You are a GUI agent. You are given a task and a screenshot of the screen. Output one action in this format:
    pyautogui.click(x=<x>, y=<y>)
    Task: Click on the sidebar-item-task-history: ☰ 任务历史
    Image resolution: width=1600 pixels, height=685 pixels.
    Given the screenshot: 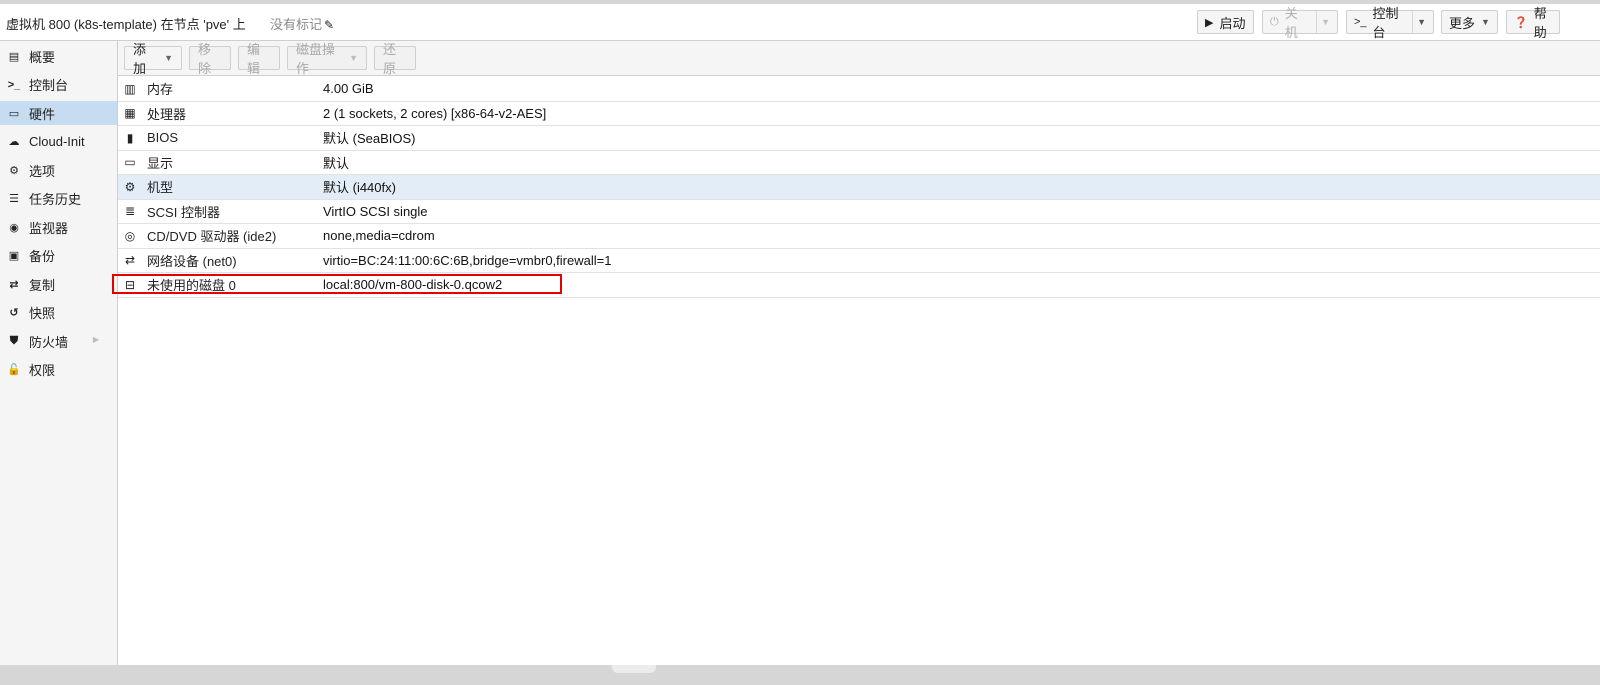 What is the action you would take?
    pyautogui.click(x=58, y=199)
    